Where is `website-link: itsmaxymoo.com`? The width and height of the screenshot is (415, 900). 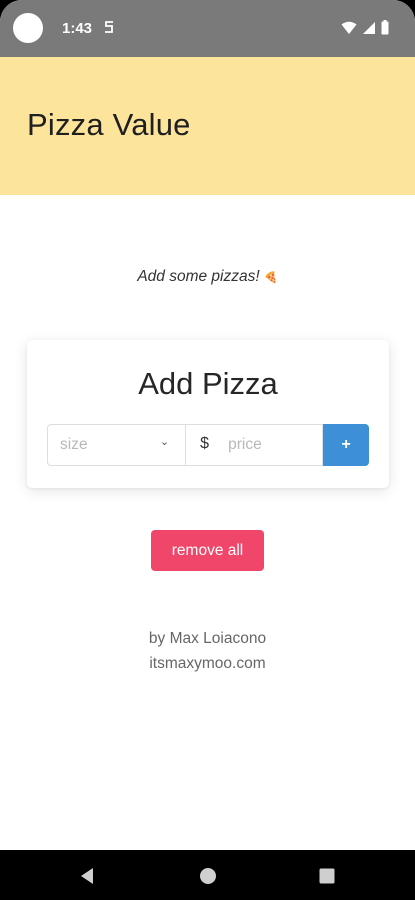
website-link: itsmaxymoo.com is located at coordinates (207, 663).